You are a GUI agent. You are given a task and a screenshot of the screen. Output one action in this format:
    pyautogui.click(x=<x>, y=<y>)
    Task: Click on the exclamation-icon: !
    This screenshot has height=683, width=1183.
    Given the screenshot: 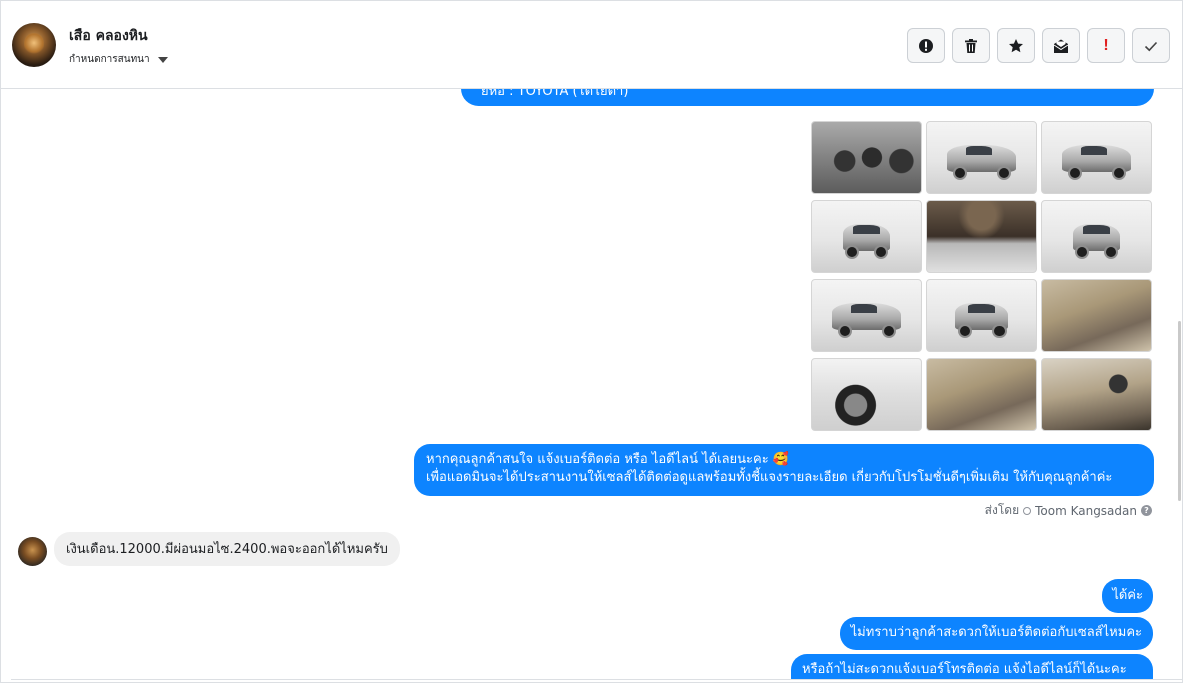 What is the action you would take?
    pyautogui.click(x=1106, y=45)
    